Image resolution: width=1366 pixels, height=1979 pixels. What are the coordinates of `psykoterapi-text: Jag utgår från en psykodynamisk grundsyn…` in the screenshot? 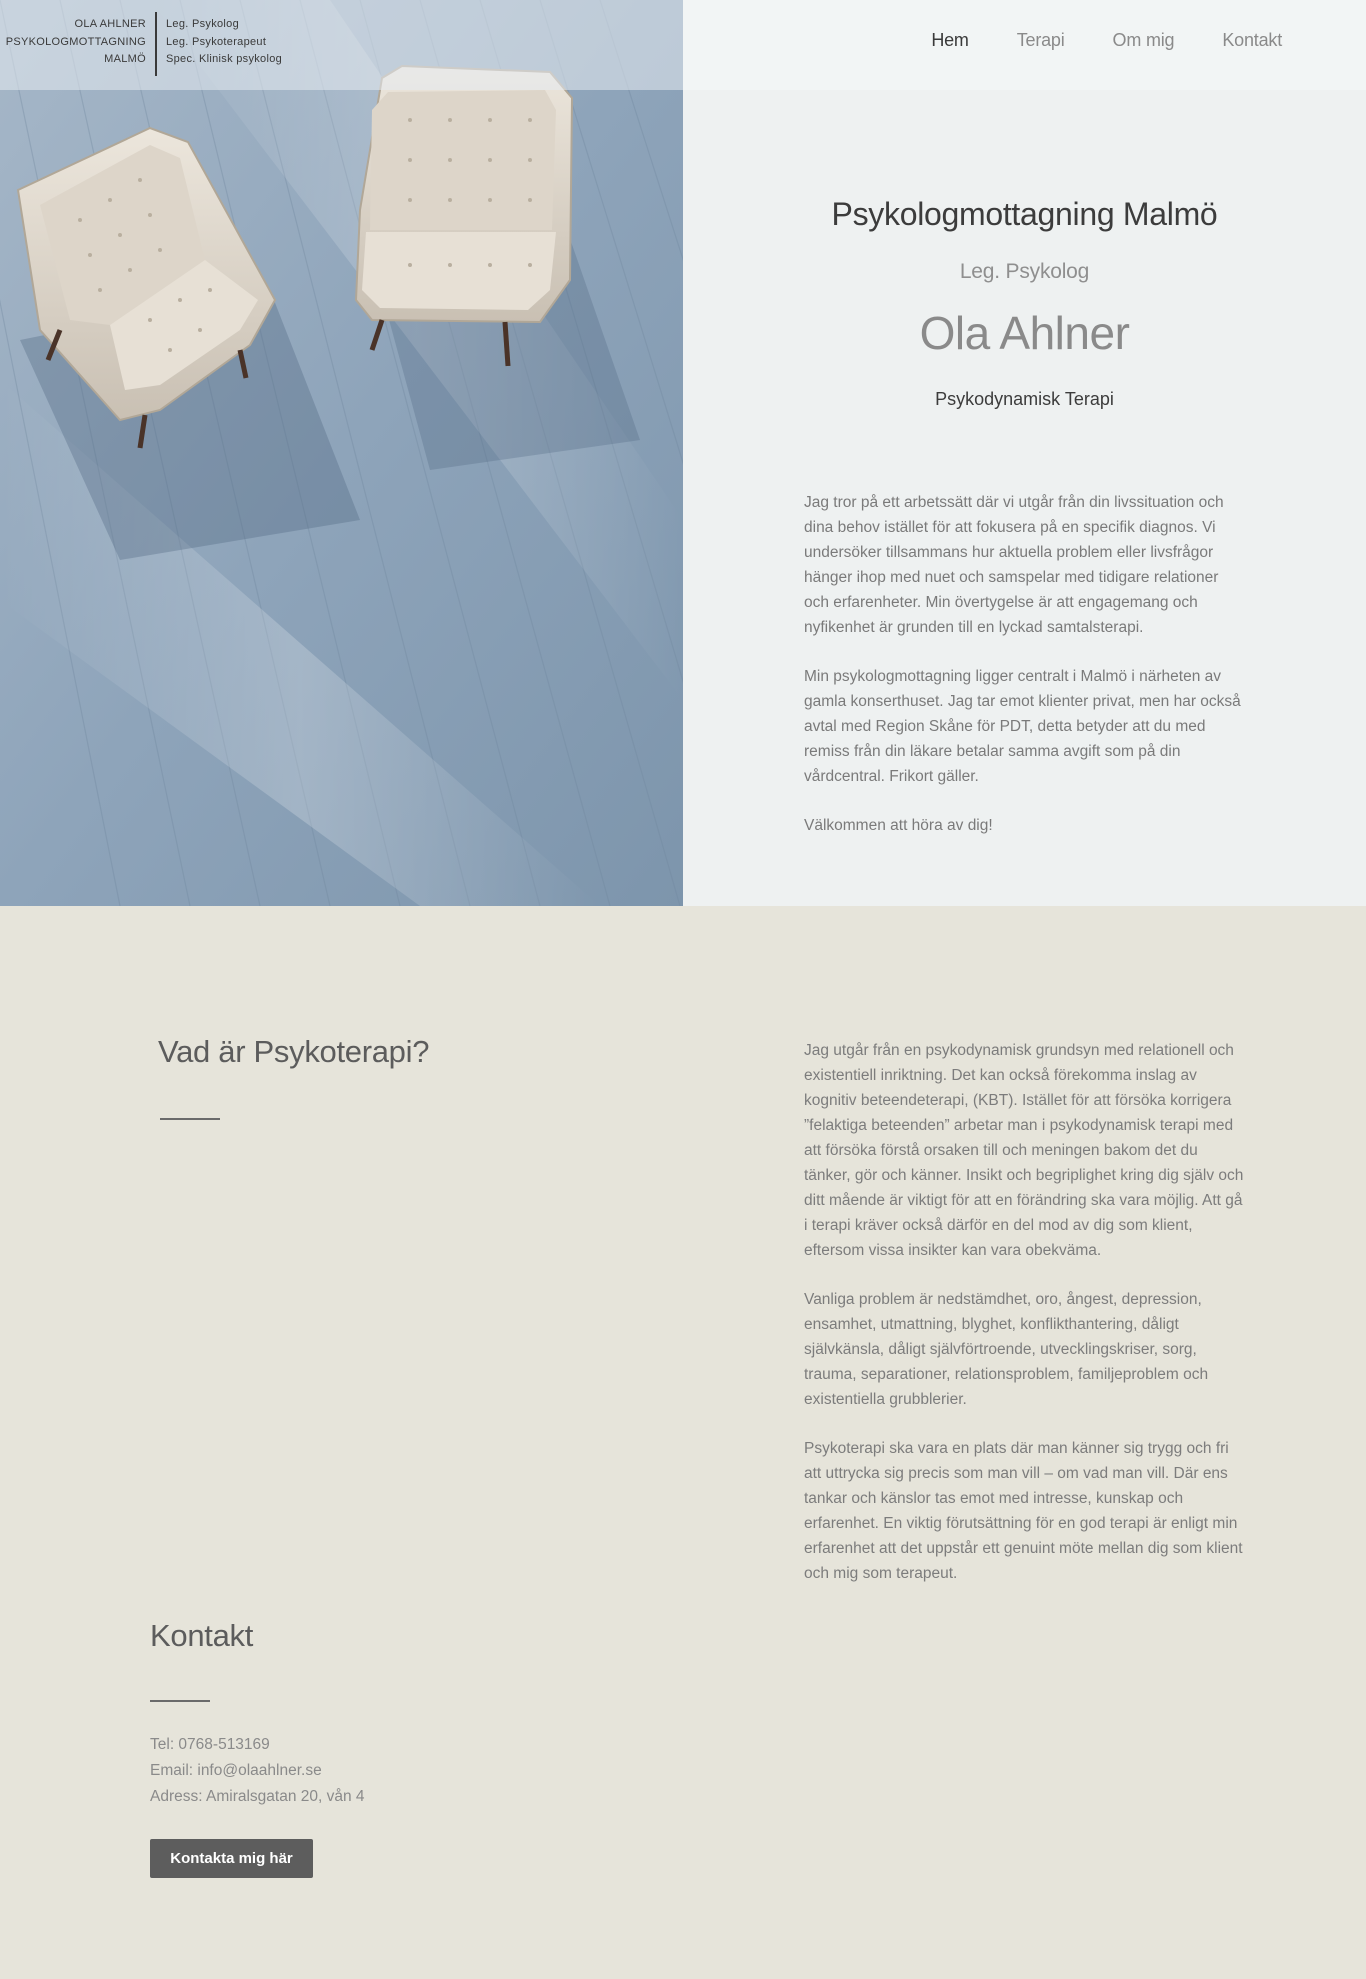 It's located at (1025, 1324).